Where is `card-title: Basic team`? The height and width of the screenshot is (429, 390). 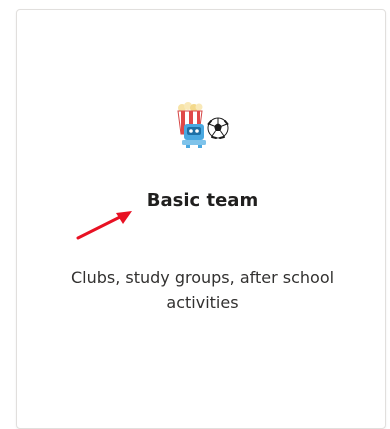 card-title: Basic team is located at coordinates (202, 200).